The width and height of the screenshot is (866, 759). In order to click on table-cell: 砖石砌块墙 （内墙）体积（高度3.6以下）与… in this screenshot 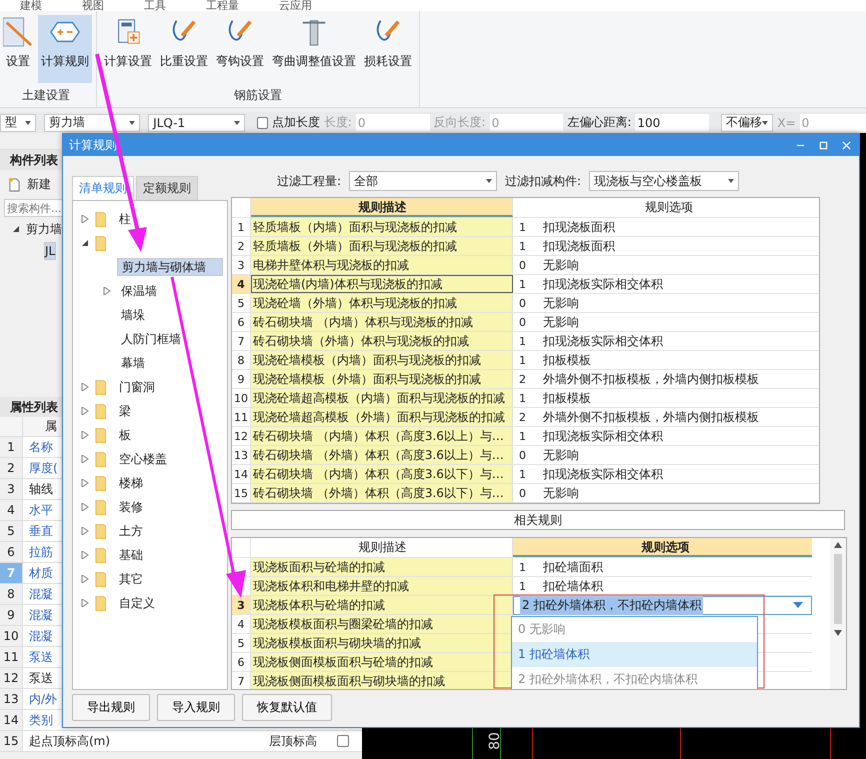, I will do `click(382, 473)`.